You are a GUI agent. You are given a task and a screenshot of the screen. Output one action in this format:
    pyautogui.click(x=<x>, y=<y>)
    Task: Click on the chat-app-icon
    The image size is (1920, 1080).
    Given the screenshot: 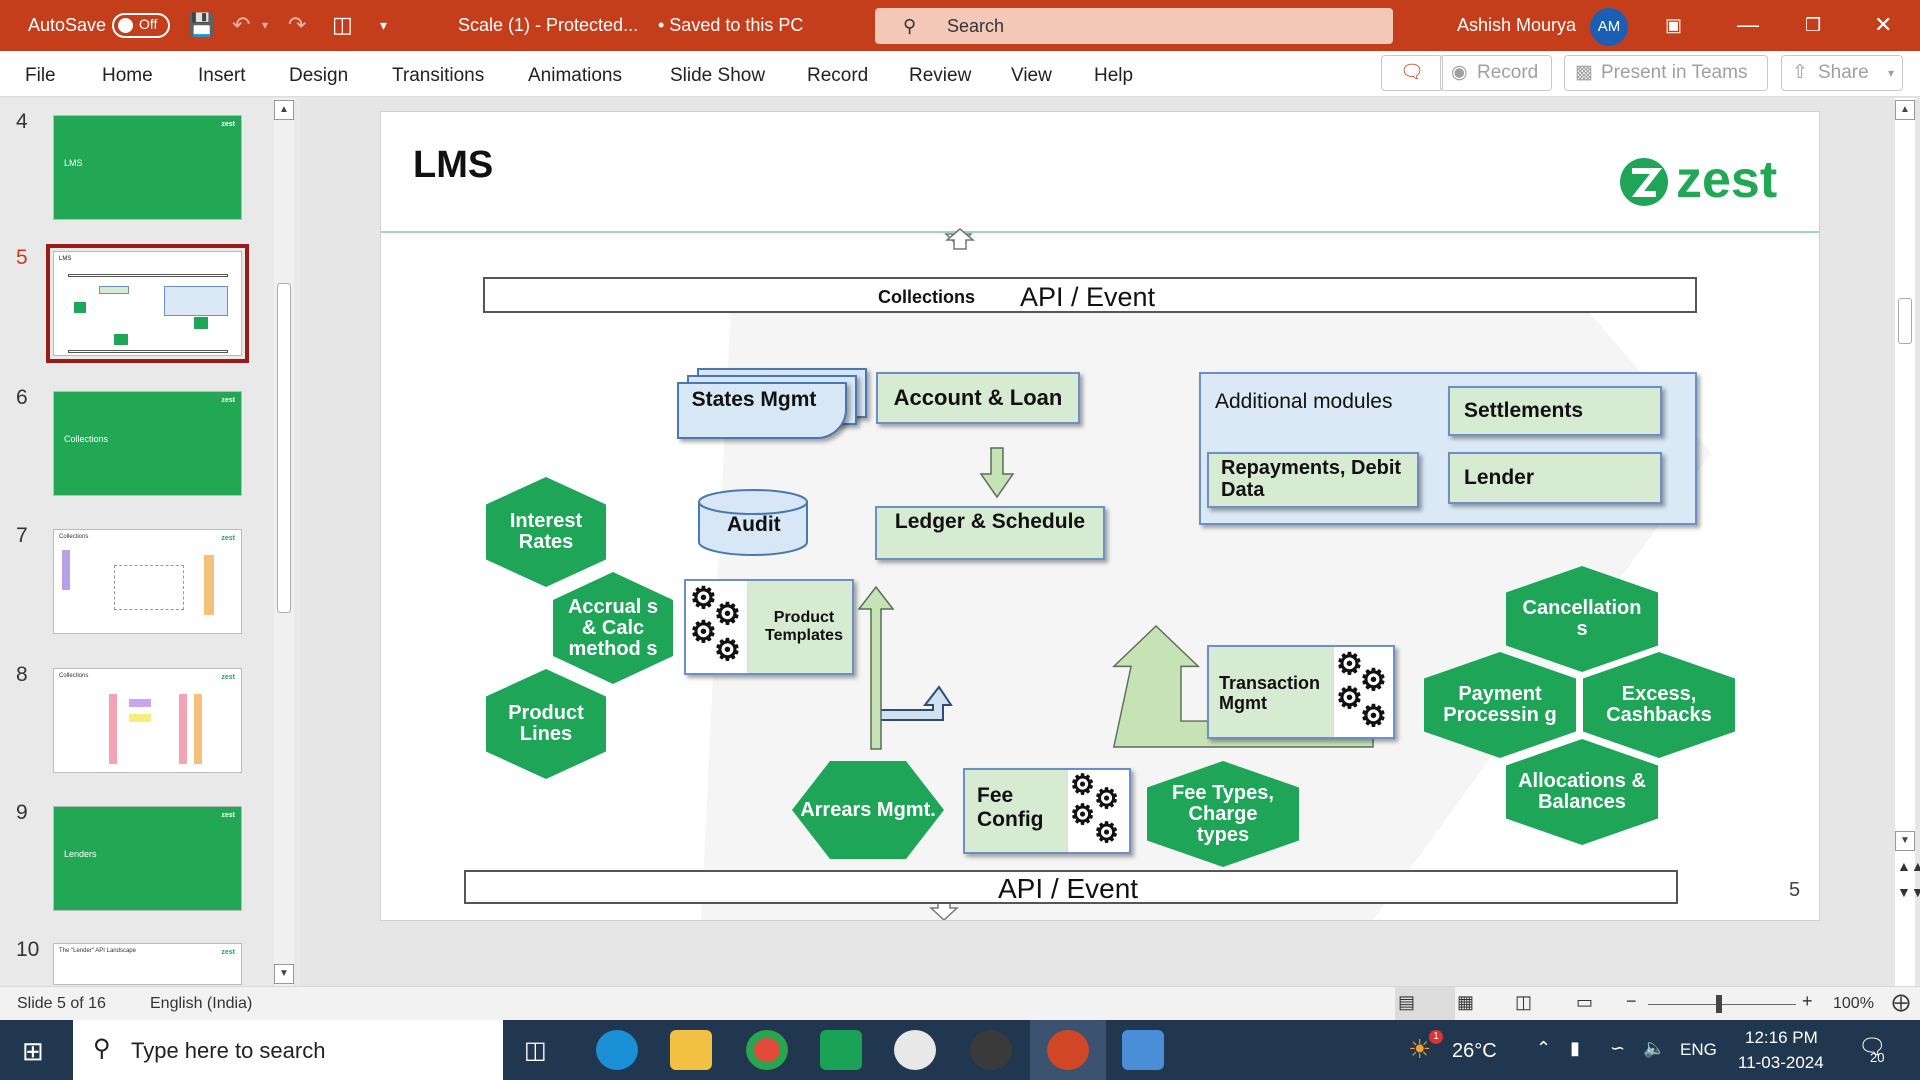 What is the action you would take?
    pyautogui.click(x=841, y=1050)
    